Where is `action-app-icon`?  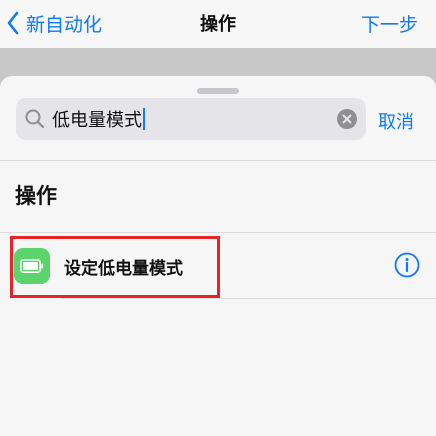
action-app-icon is located at coordinates (32, 266).